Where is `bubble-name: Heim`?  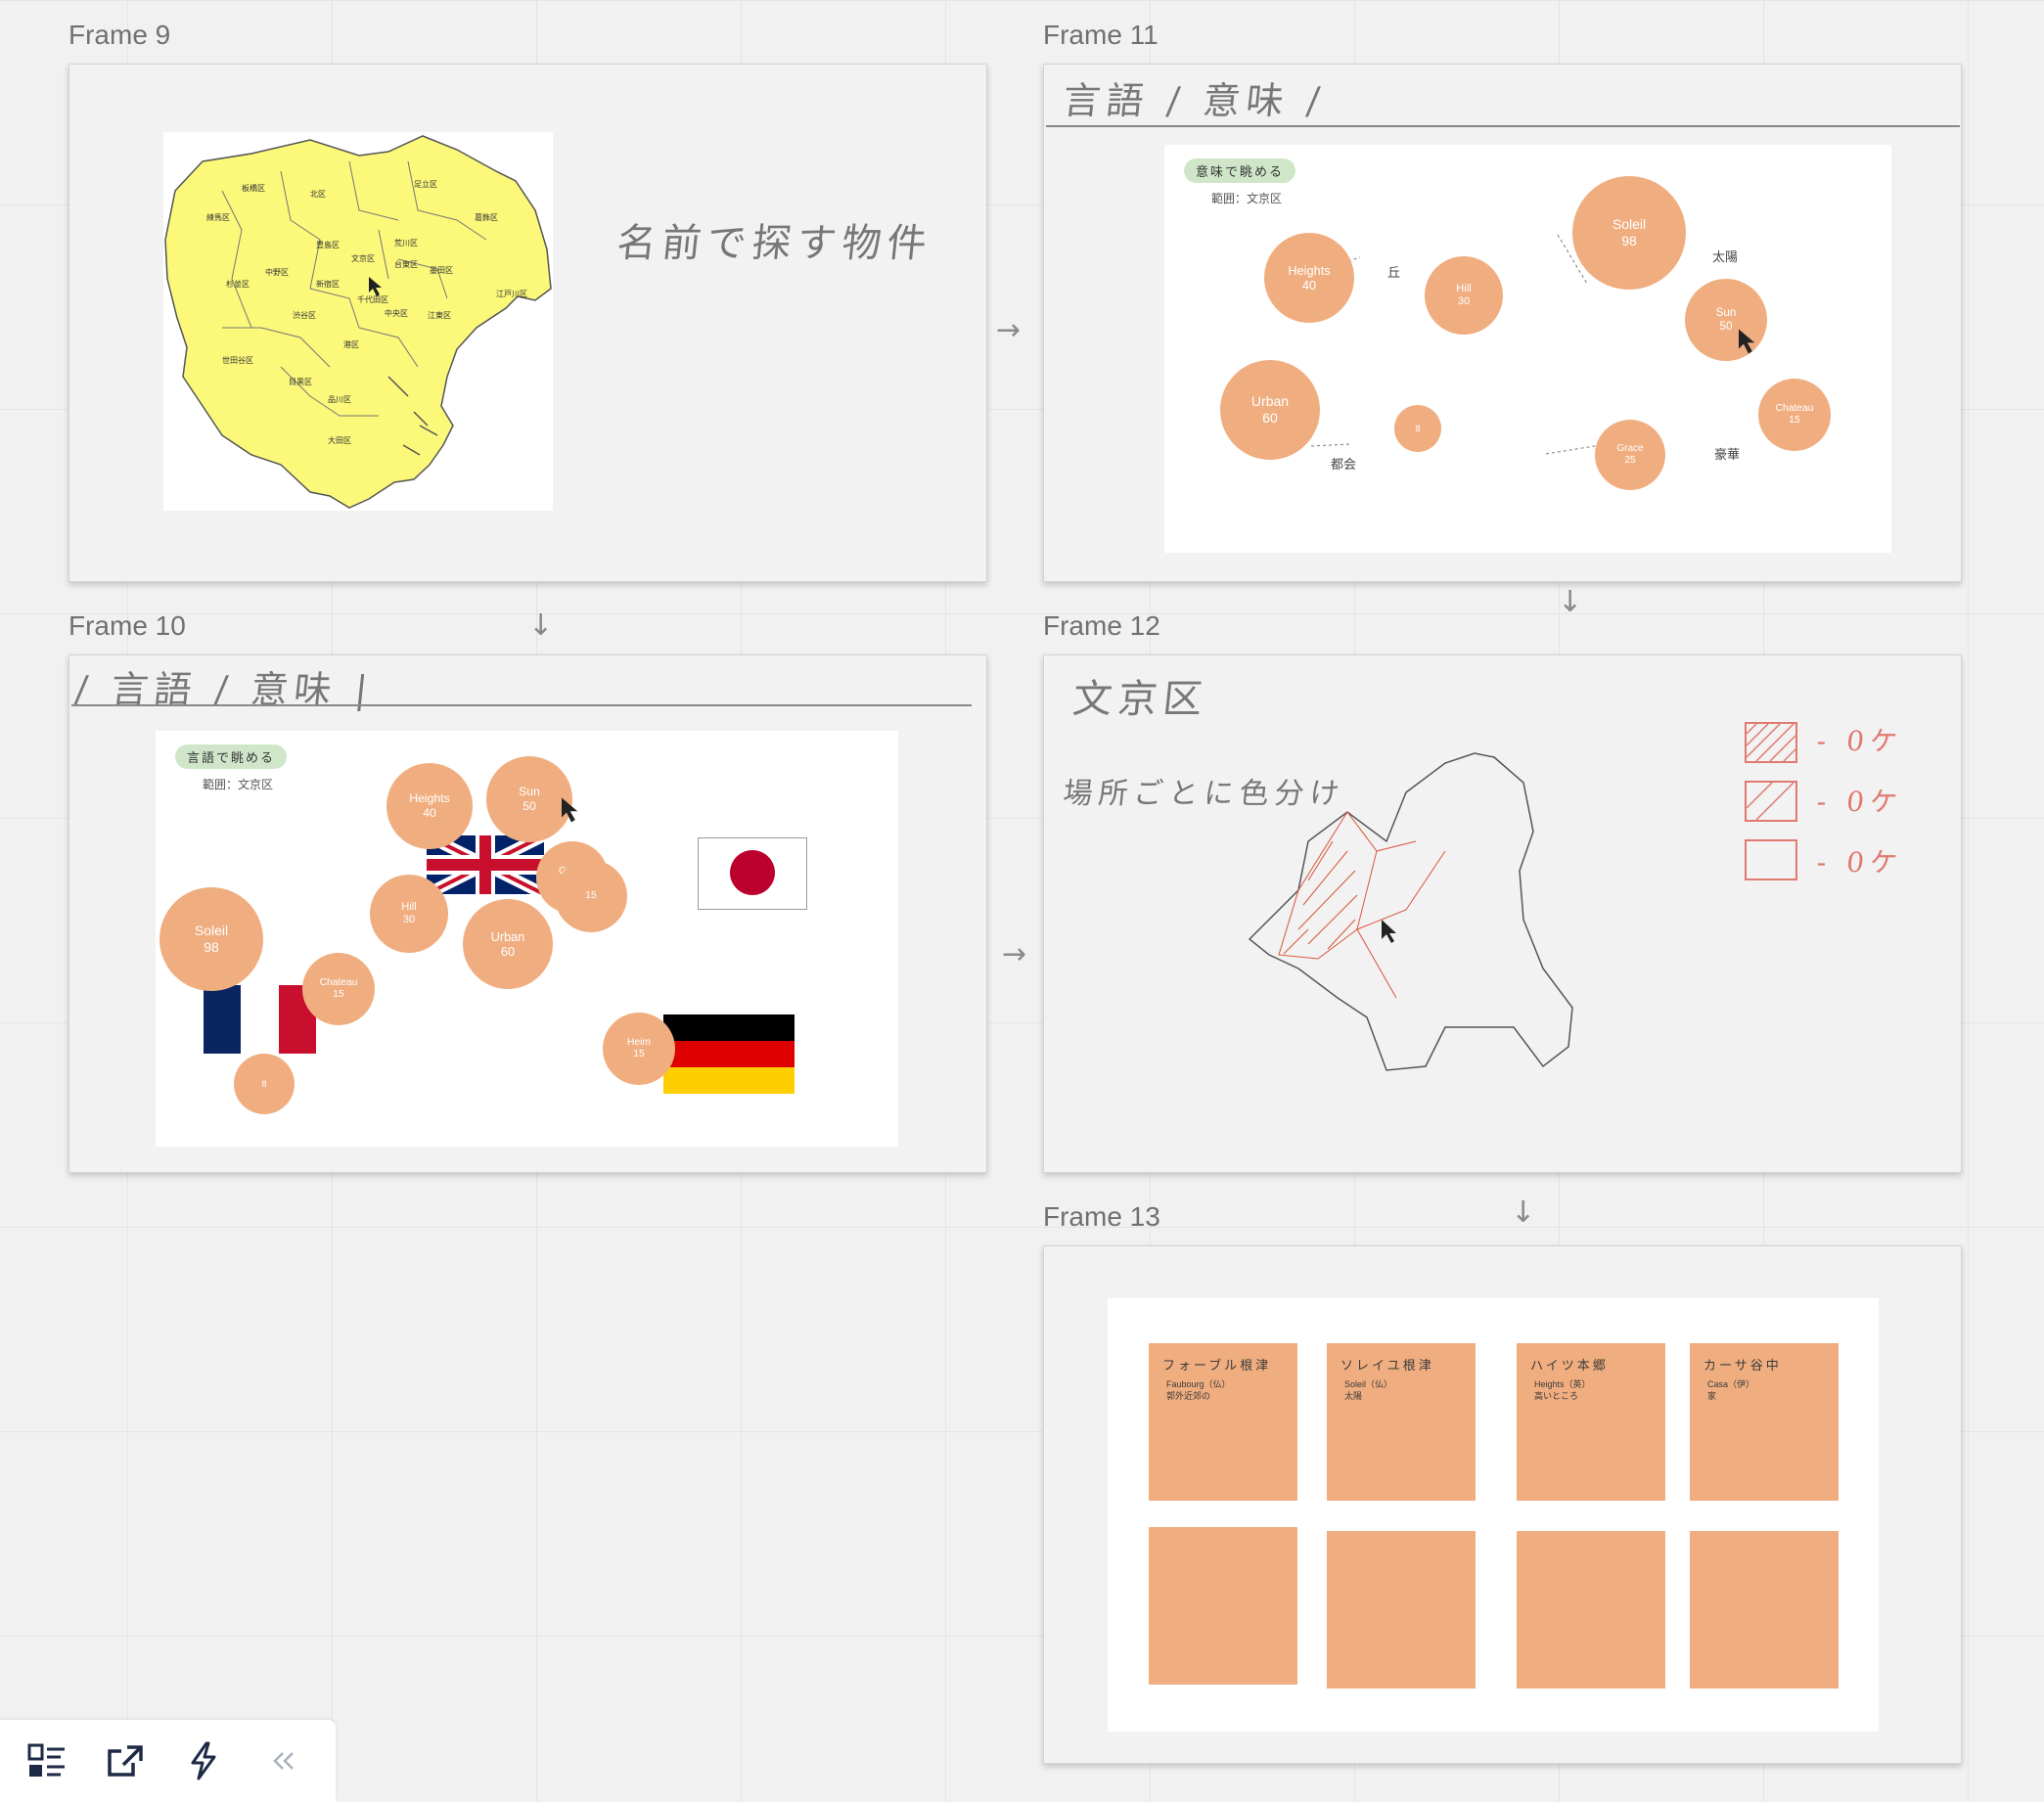 bubble-name: Heim is located at coordinates (639, 1042).